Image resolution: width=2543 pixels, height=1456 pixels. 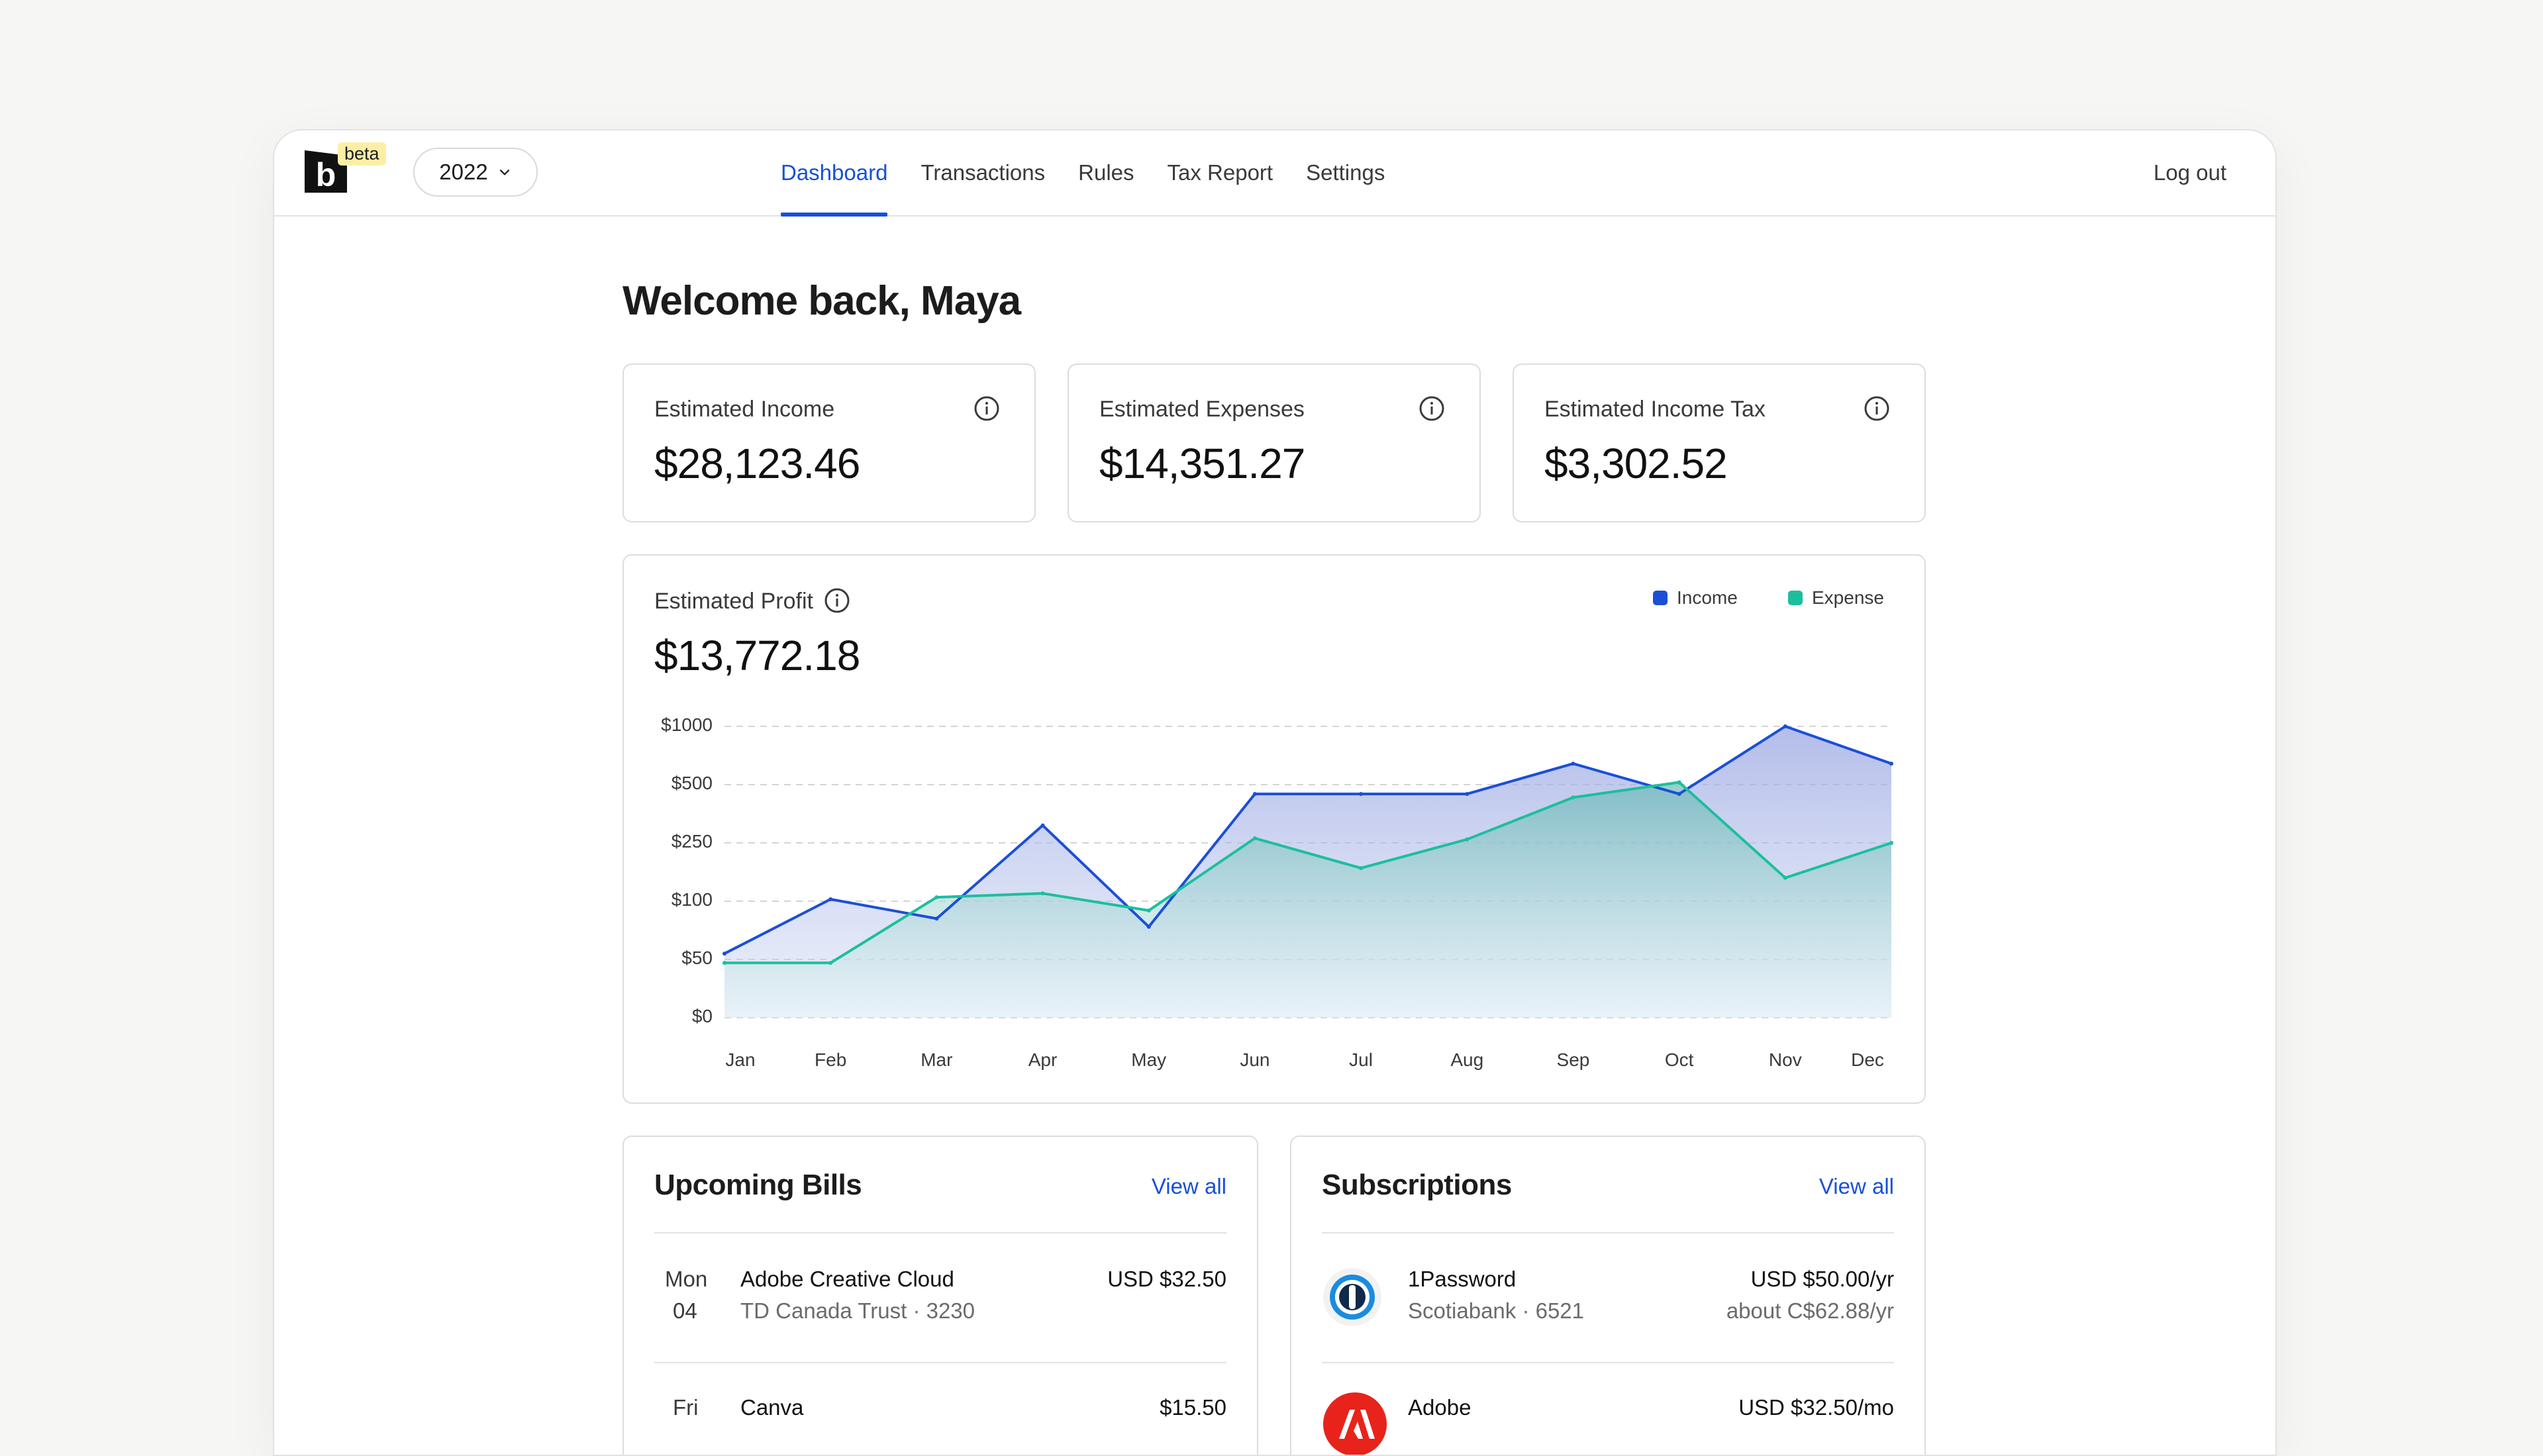 I want to click on bills-view-all-link: View all, so click(x=1189, y=1186).